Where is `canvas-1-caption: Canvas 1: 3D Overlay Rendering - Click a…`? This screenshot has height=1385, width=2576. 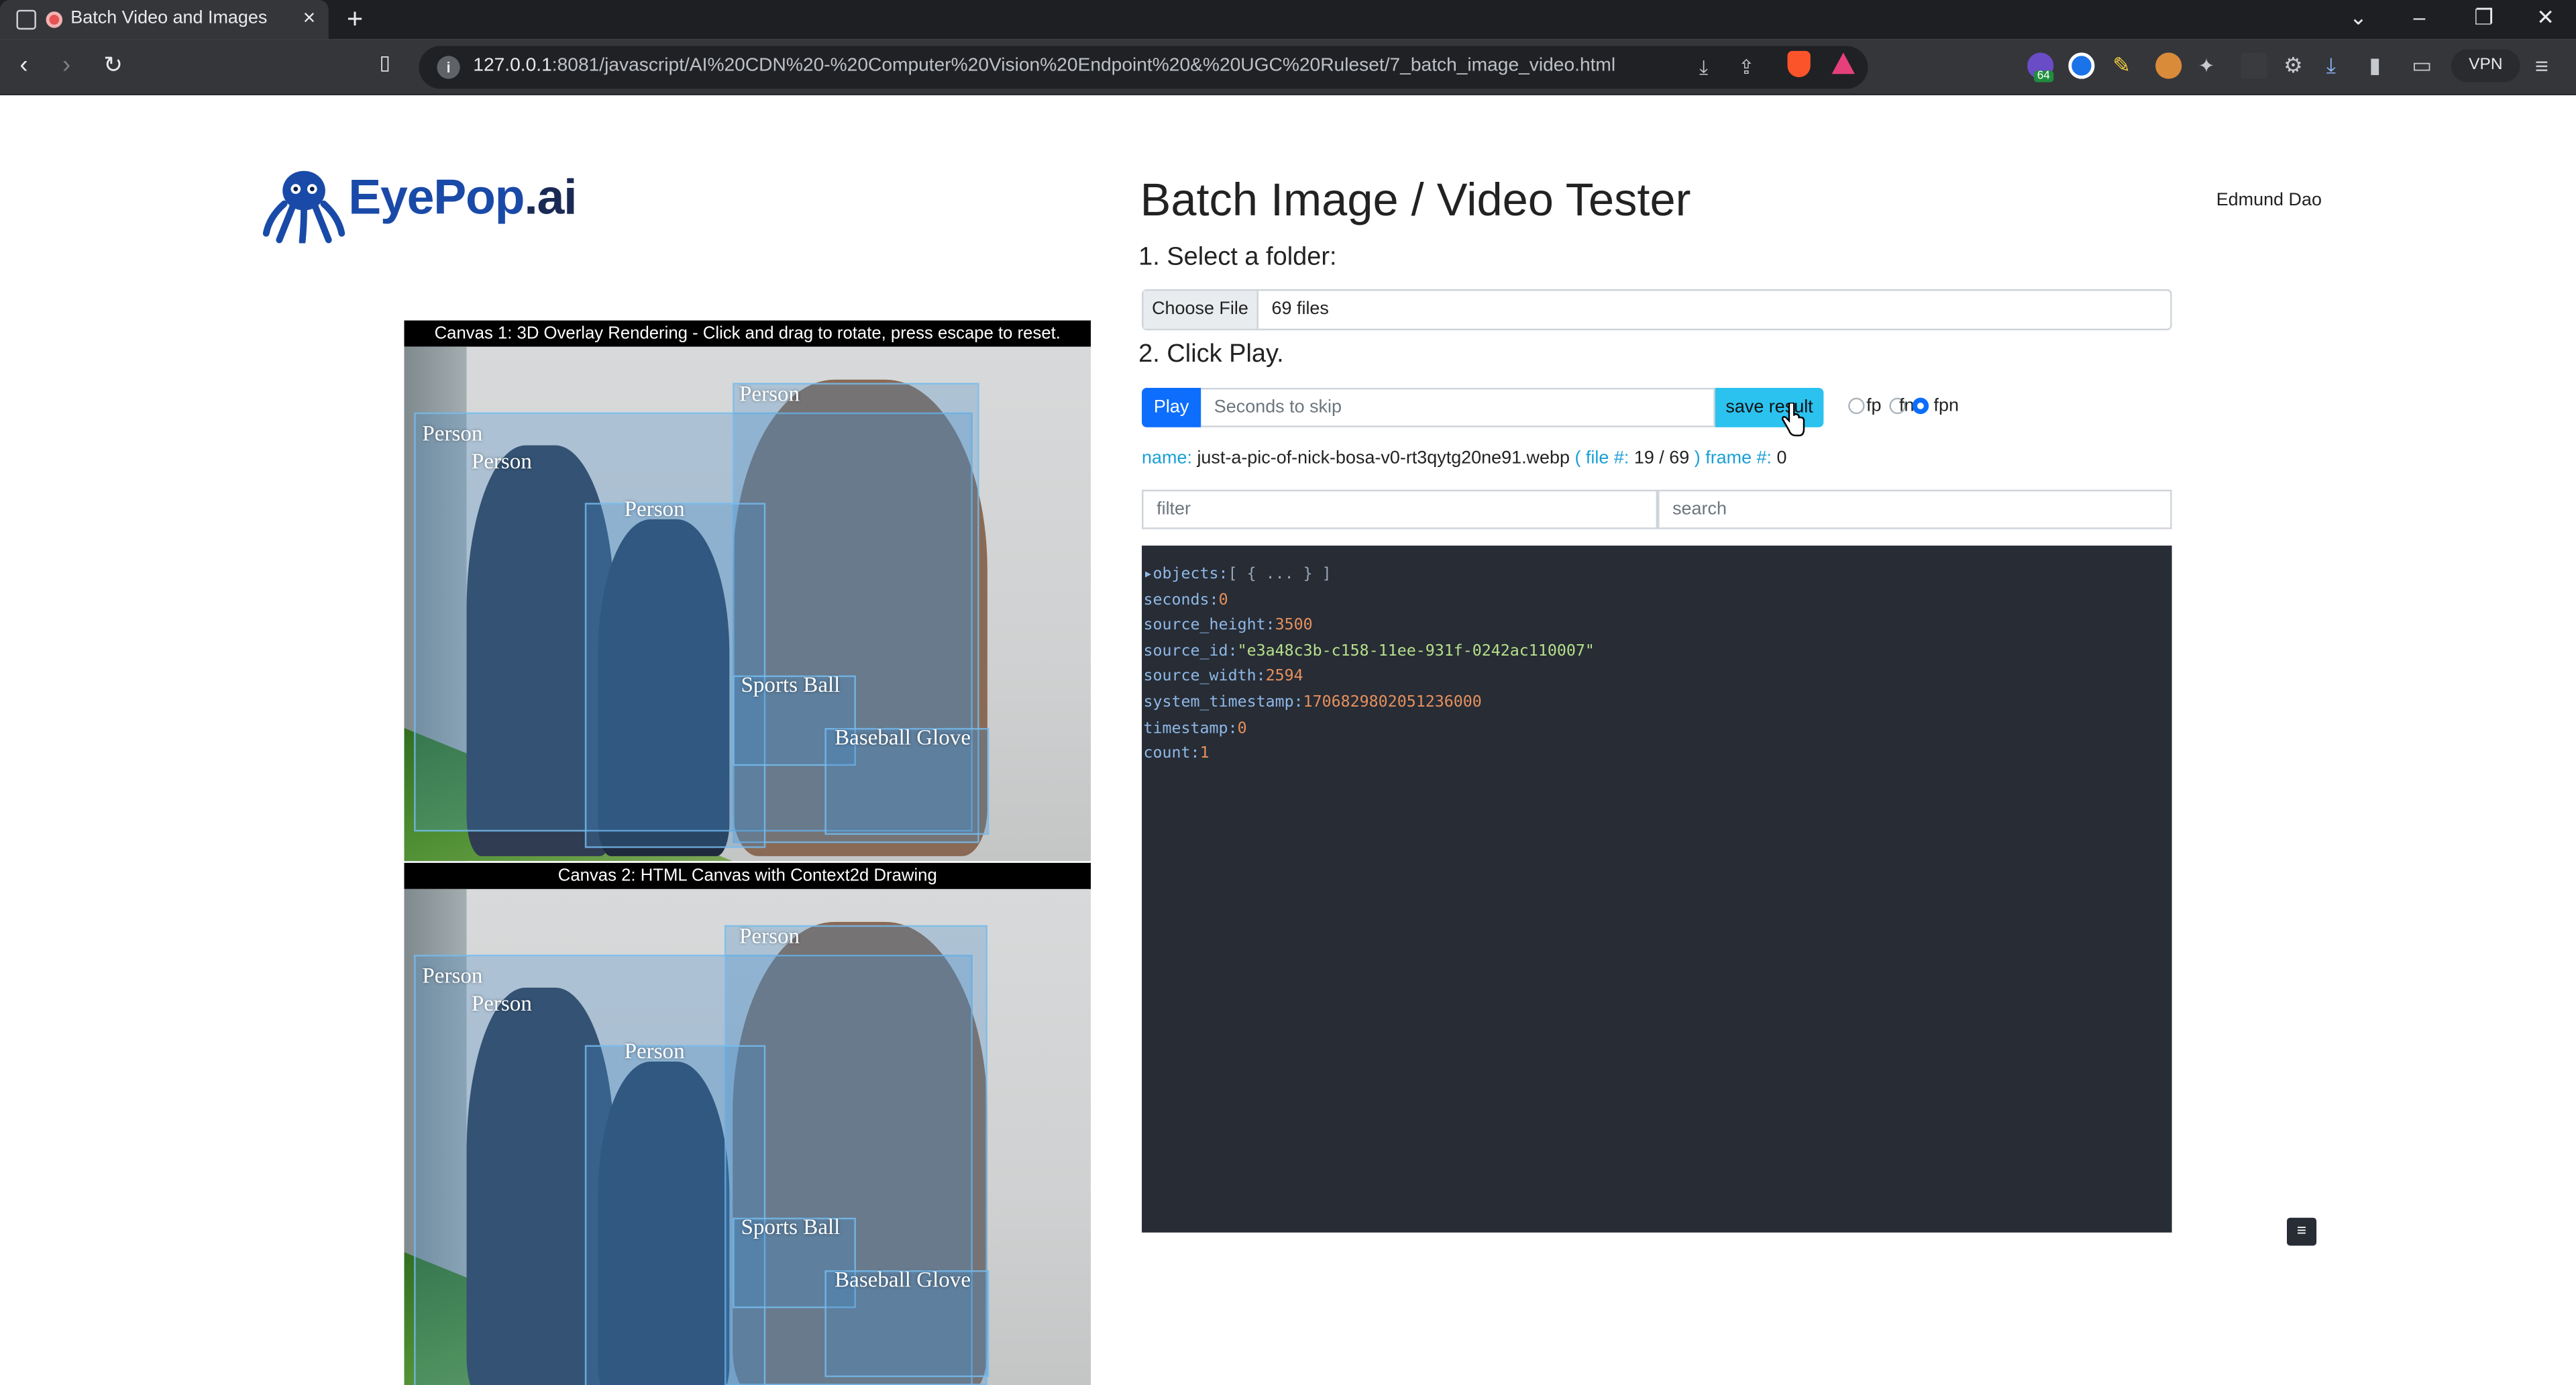 canvas-1-caption: Canvas 1: 3D Overlay Rendering - Click a… is located at coordinates (747, 333).